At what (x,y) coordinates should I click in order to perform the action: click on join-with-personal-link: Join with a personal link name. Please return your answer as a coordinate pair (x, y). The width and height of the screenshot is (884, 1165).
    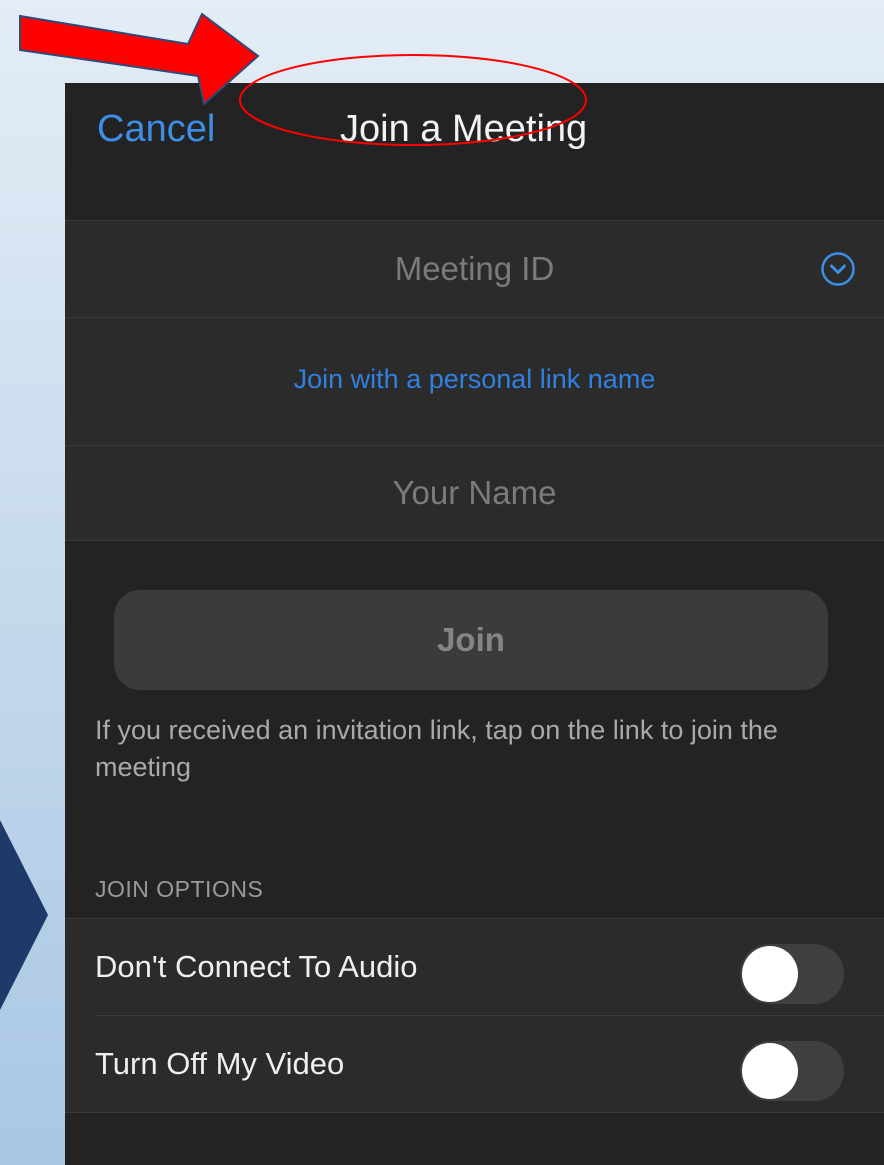
    Looking at the image, I should click on (474, 379).